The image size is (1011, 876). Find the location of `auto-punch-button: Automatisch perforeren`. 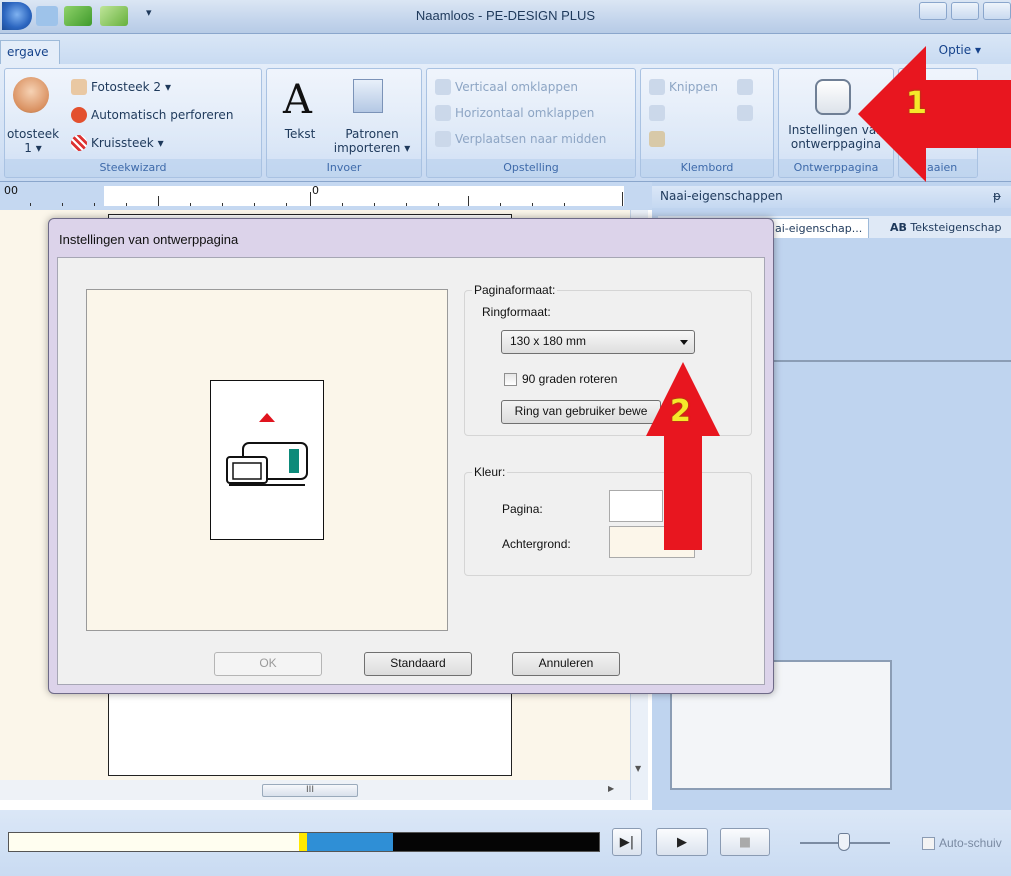

auto-punch-button: Automatisch perforeren is located at coordinates (152, 115).